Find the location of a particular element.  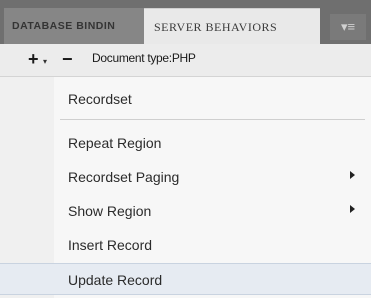

panel-tab-bar: DATABASE BINDIN SERVER BEHAVIORS ▾≡ is located at coordinates (185, 22).